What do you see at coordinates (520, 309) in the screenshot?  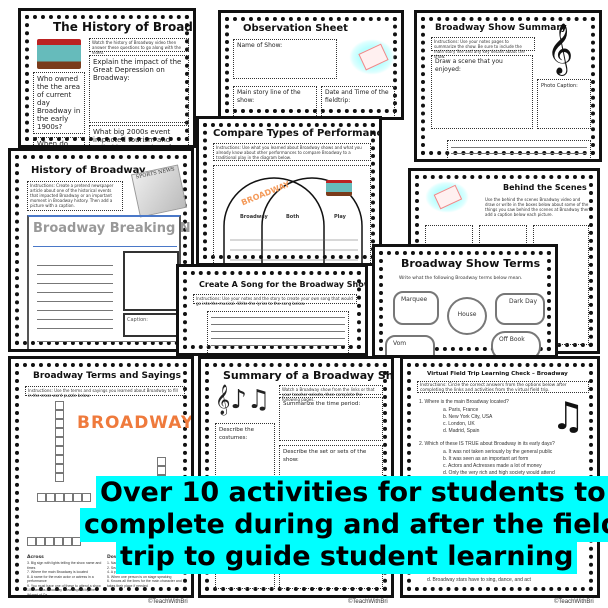 I see `term-bubble-dark-day: Dark Day` at bounding box center [520, 309].